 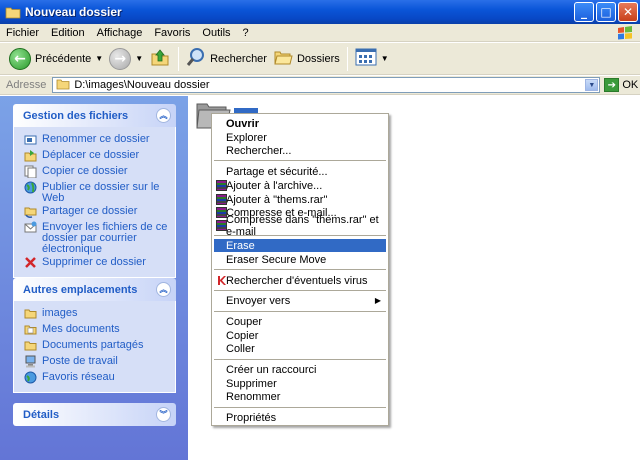 What do you see at coordinates (385, 58) in the screenshot?
I see `views-dropdown-icon: ▼` at bounding box center [385, 58].